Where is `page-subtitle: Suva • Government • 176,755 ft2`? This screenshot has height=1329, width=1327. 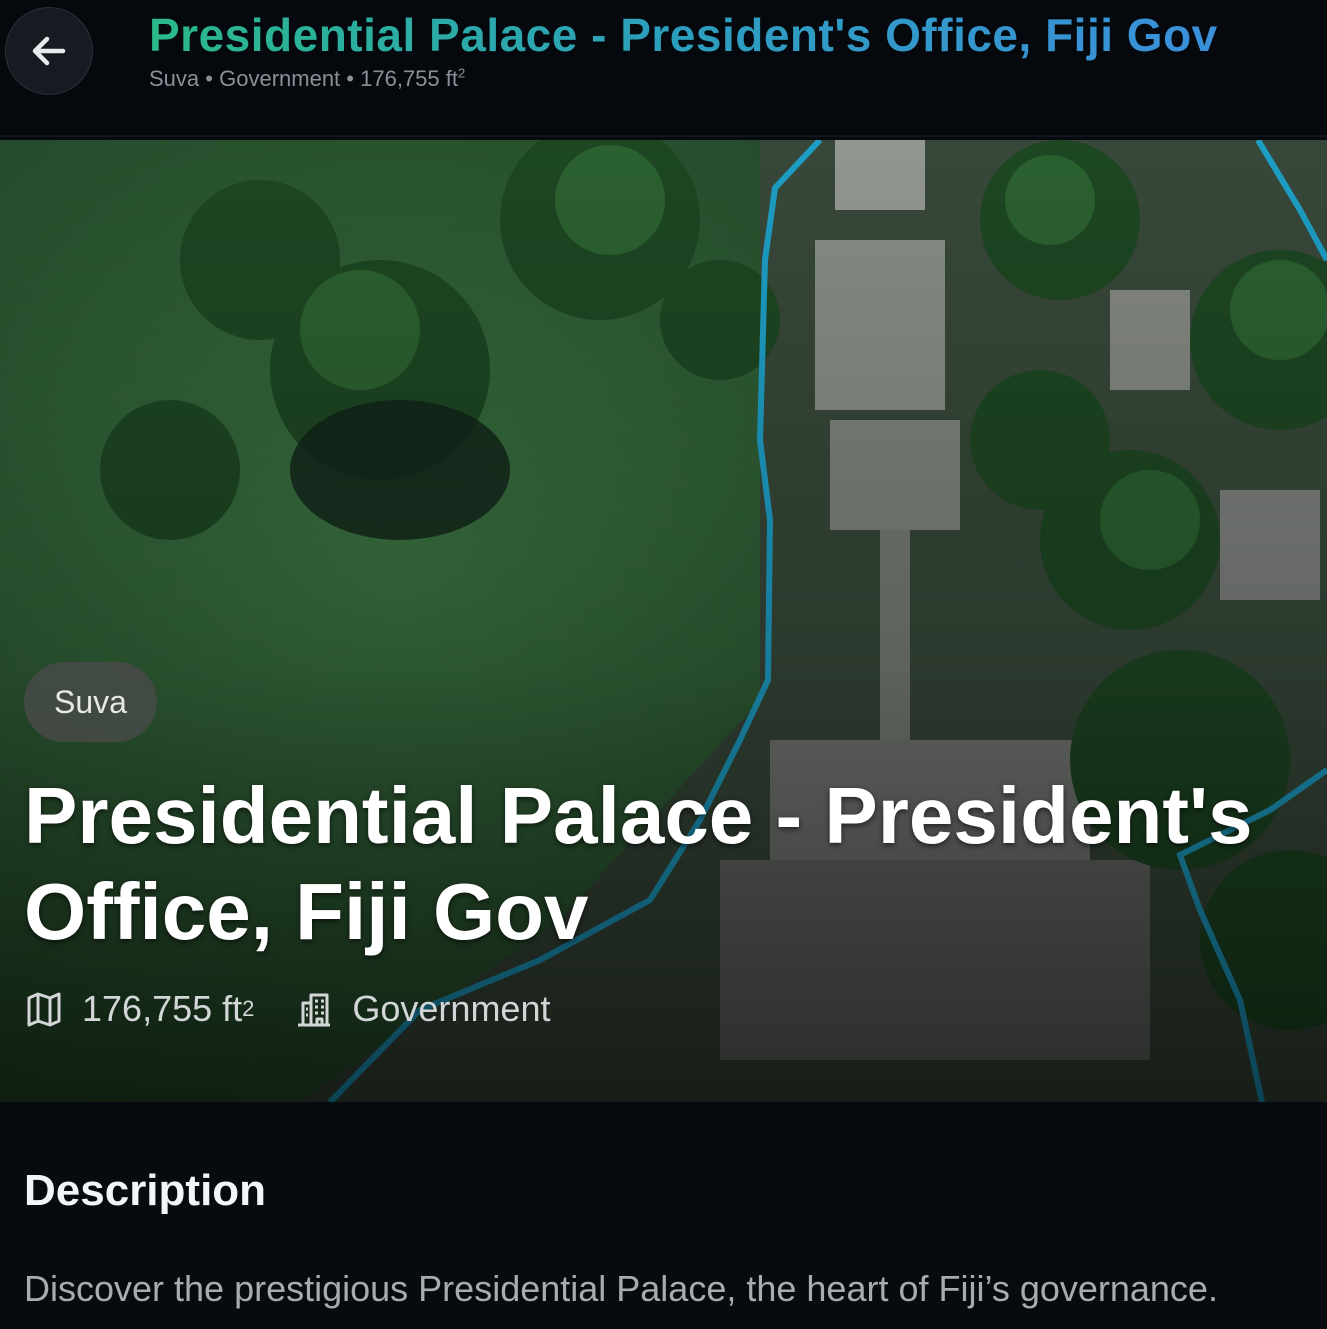
page-subtitle: Suva • Government • 176,755 ft2 is located at coordinates (307, 79).